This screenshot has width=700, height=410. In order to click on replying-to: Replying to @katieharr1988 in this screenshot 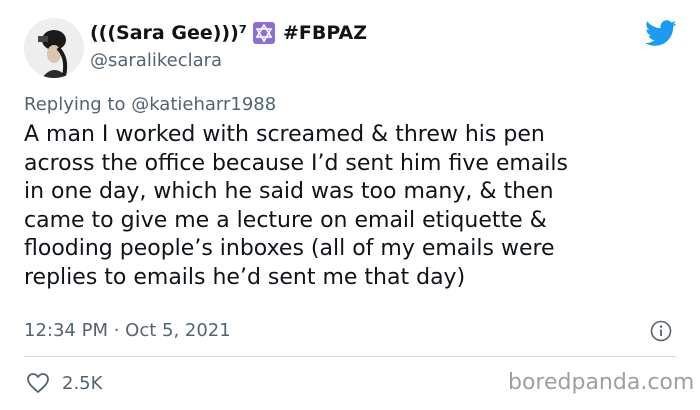, I will do `click(150, 104)`.